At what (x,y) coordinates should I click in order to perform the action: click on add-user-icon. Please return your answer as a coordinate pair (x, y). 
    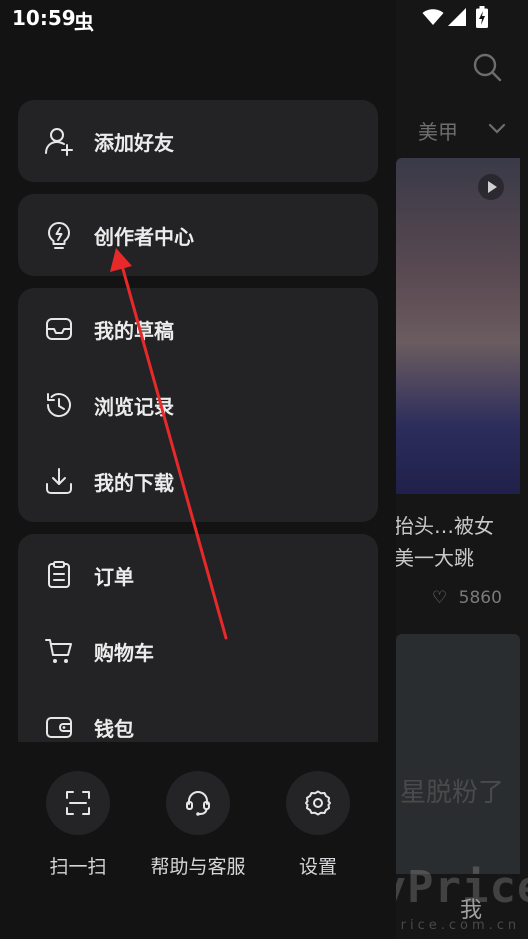
    Looking at the image, I should click on (59, 142).